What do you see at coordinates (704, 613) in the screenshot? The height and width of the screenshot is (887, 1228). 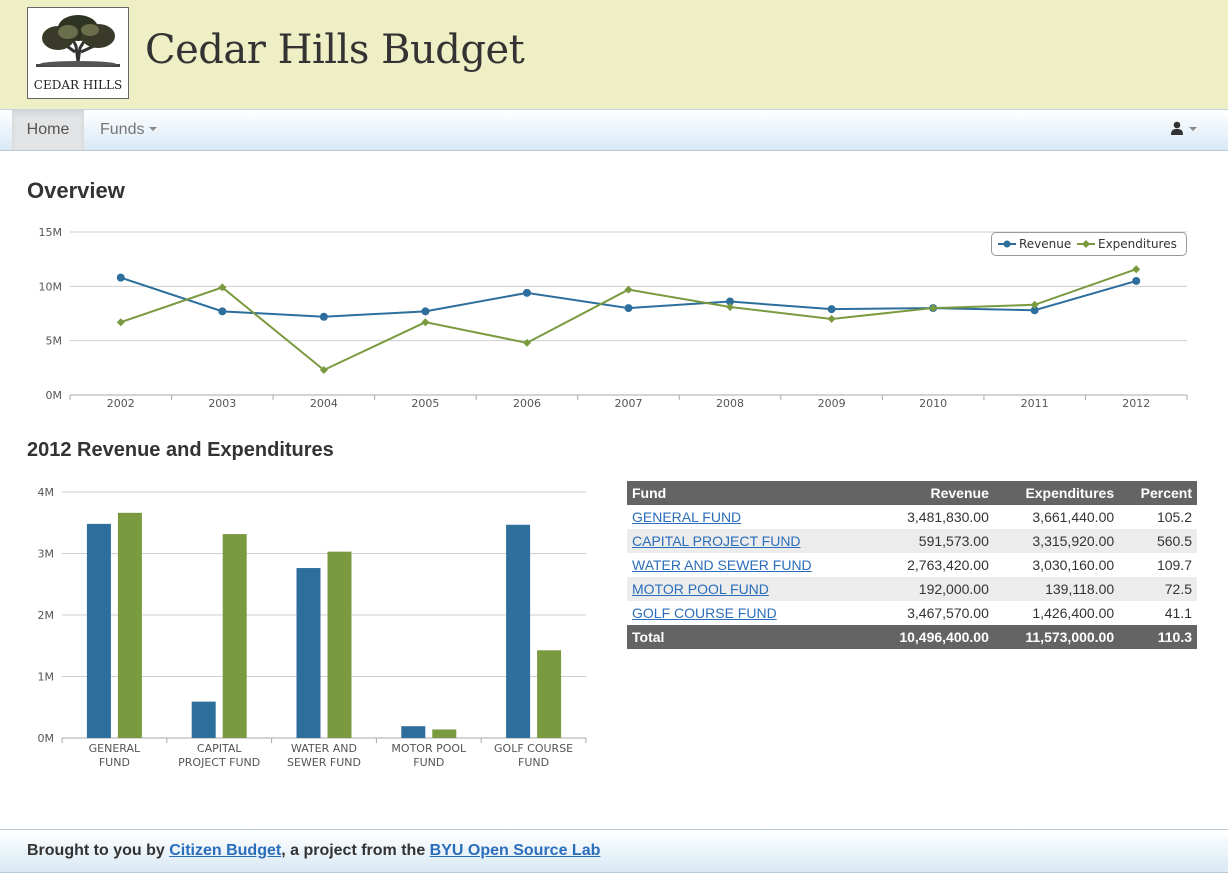 I see `fund-link-golf-course: GOLF COURSE FUND` at bounding box center [704, 613].